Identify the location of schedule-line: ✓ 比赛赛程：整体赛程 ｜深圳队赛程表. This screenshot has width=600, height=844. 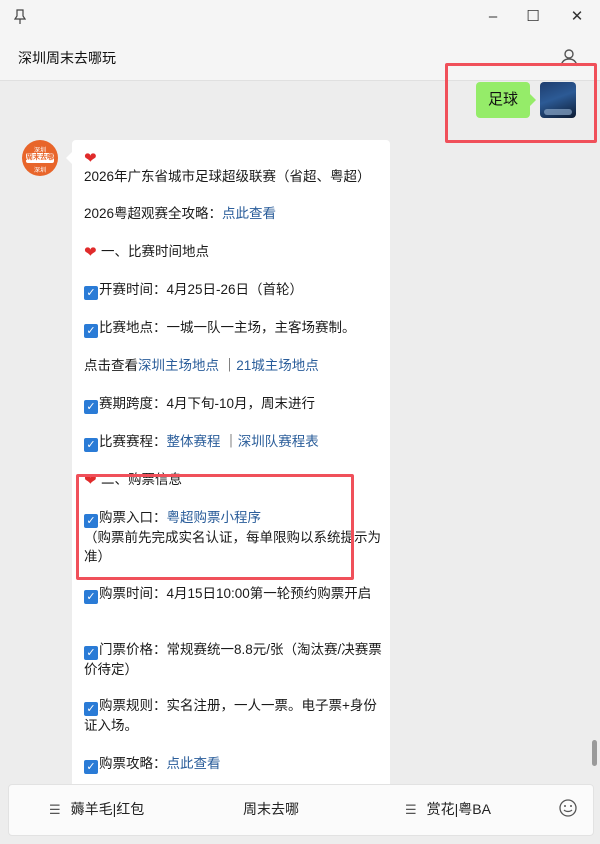
(233, 442).